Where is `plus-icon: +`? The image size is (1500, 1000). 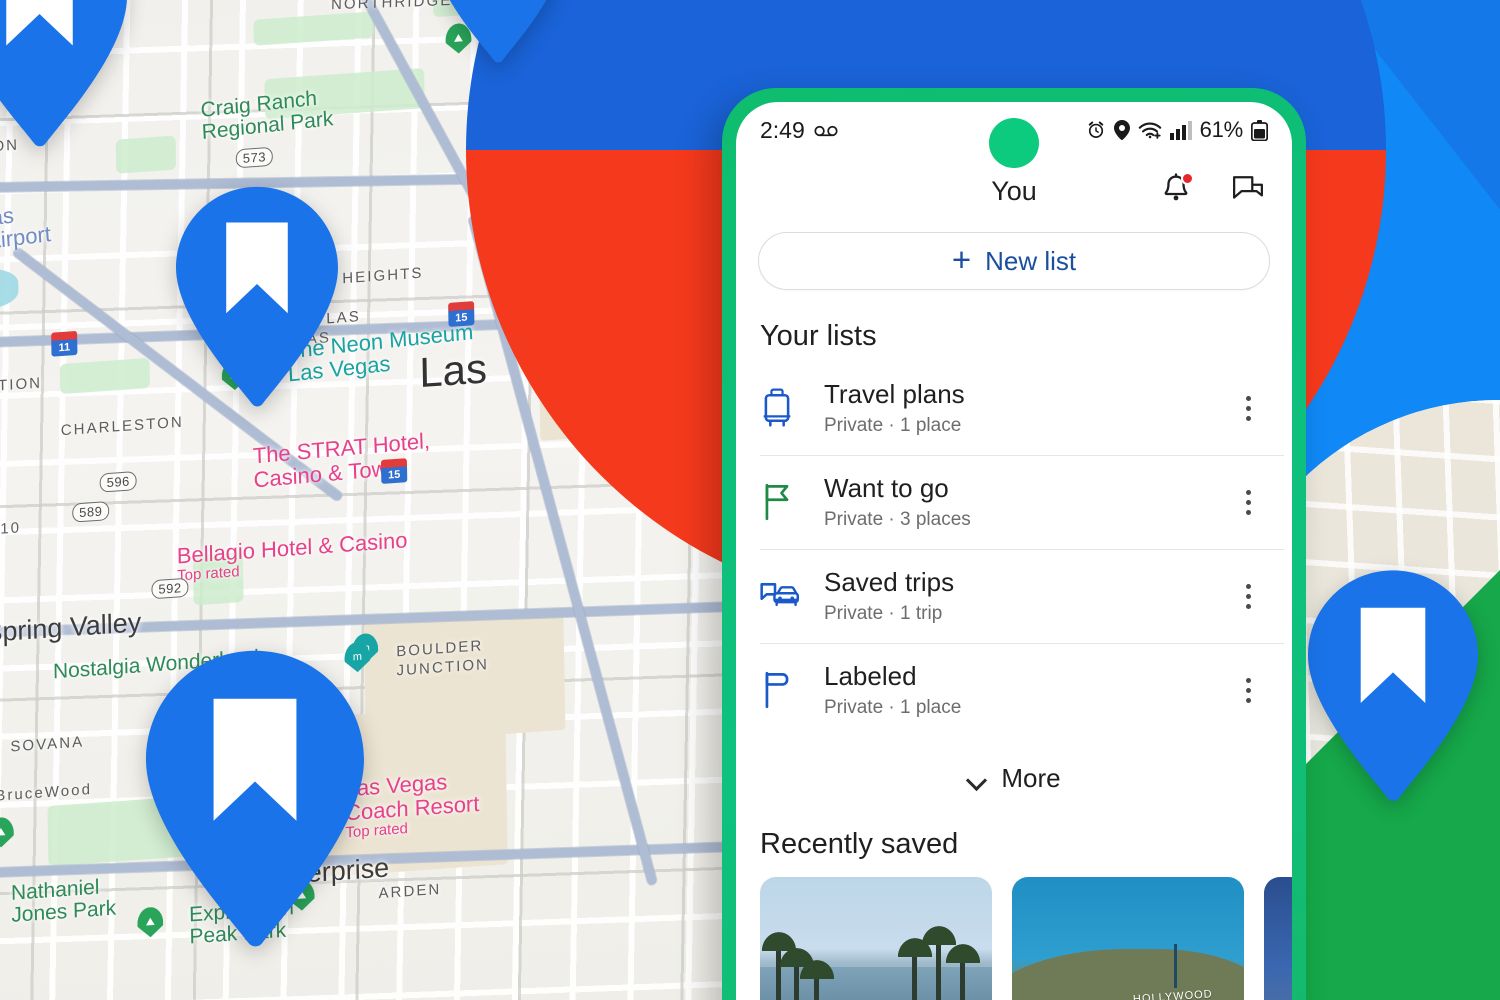 plus-icon: + is located at coordinates (961, 259).